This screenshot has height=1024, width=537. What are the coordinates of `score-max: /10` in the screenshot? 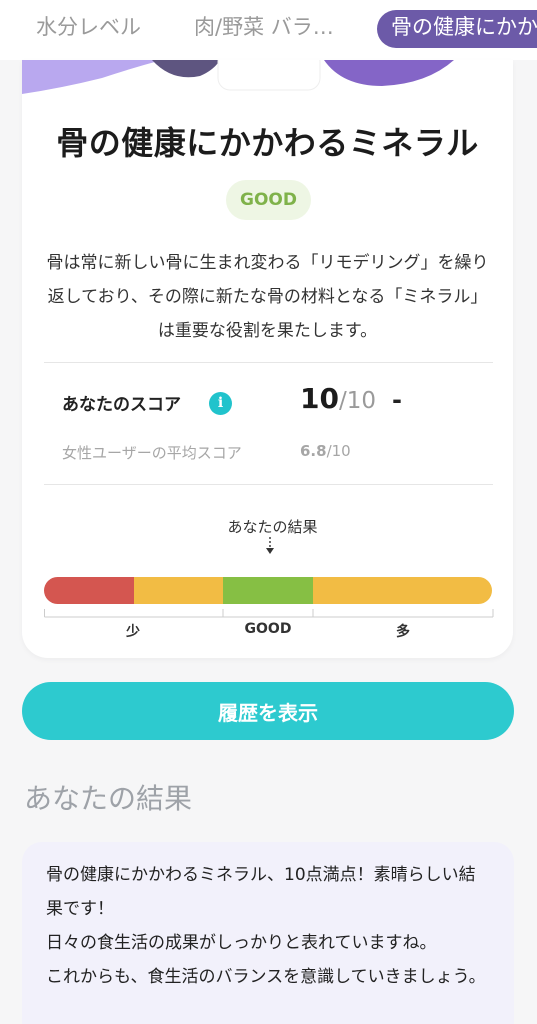 It's located at (357, 401).